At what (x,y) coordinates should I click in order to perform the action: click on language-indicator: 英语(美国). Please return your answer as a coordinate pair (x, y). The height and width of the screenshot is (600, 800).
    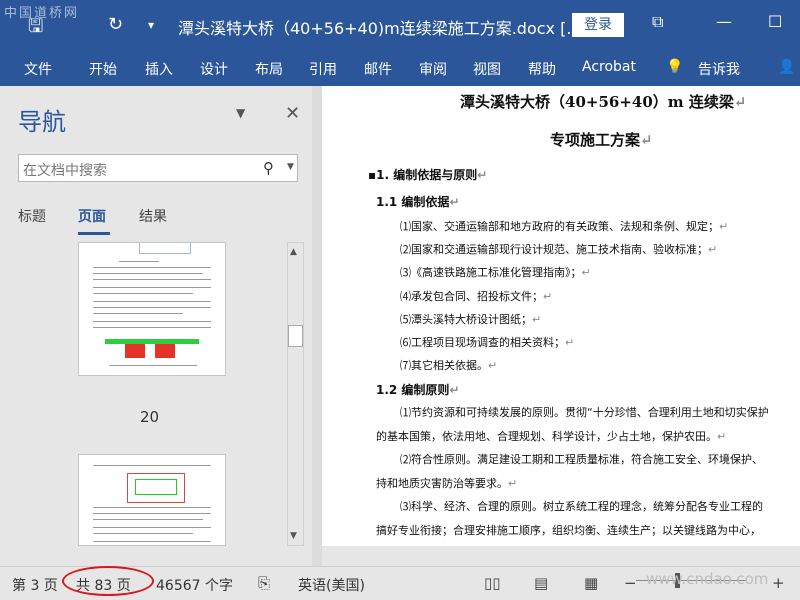
    Looking at the image, I should click on (331, 585).